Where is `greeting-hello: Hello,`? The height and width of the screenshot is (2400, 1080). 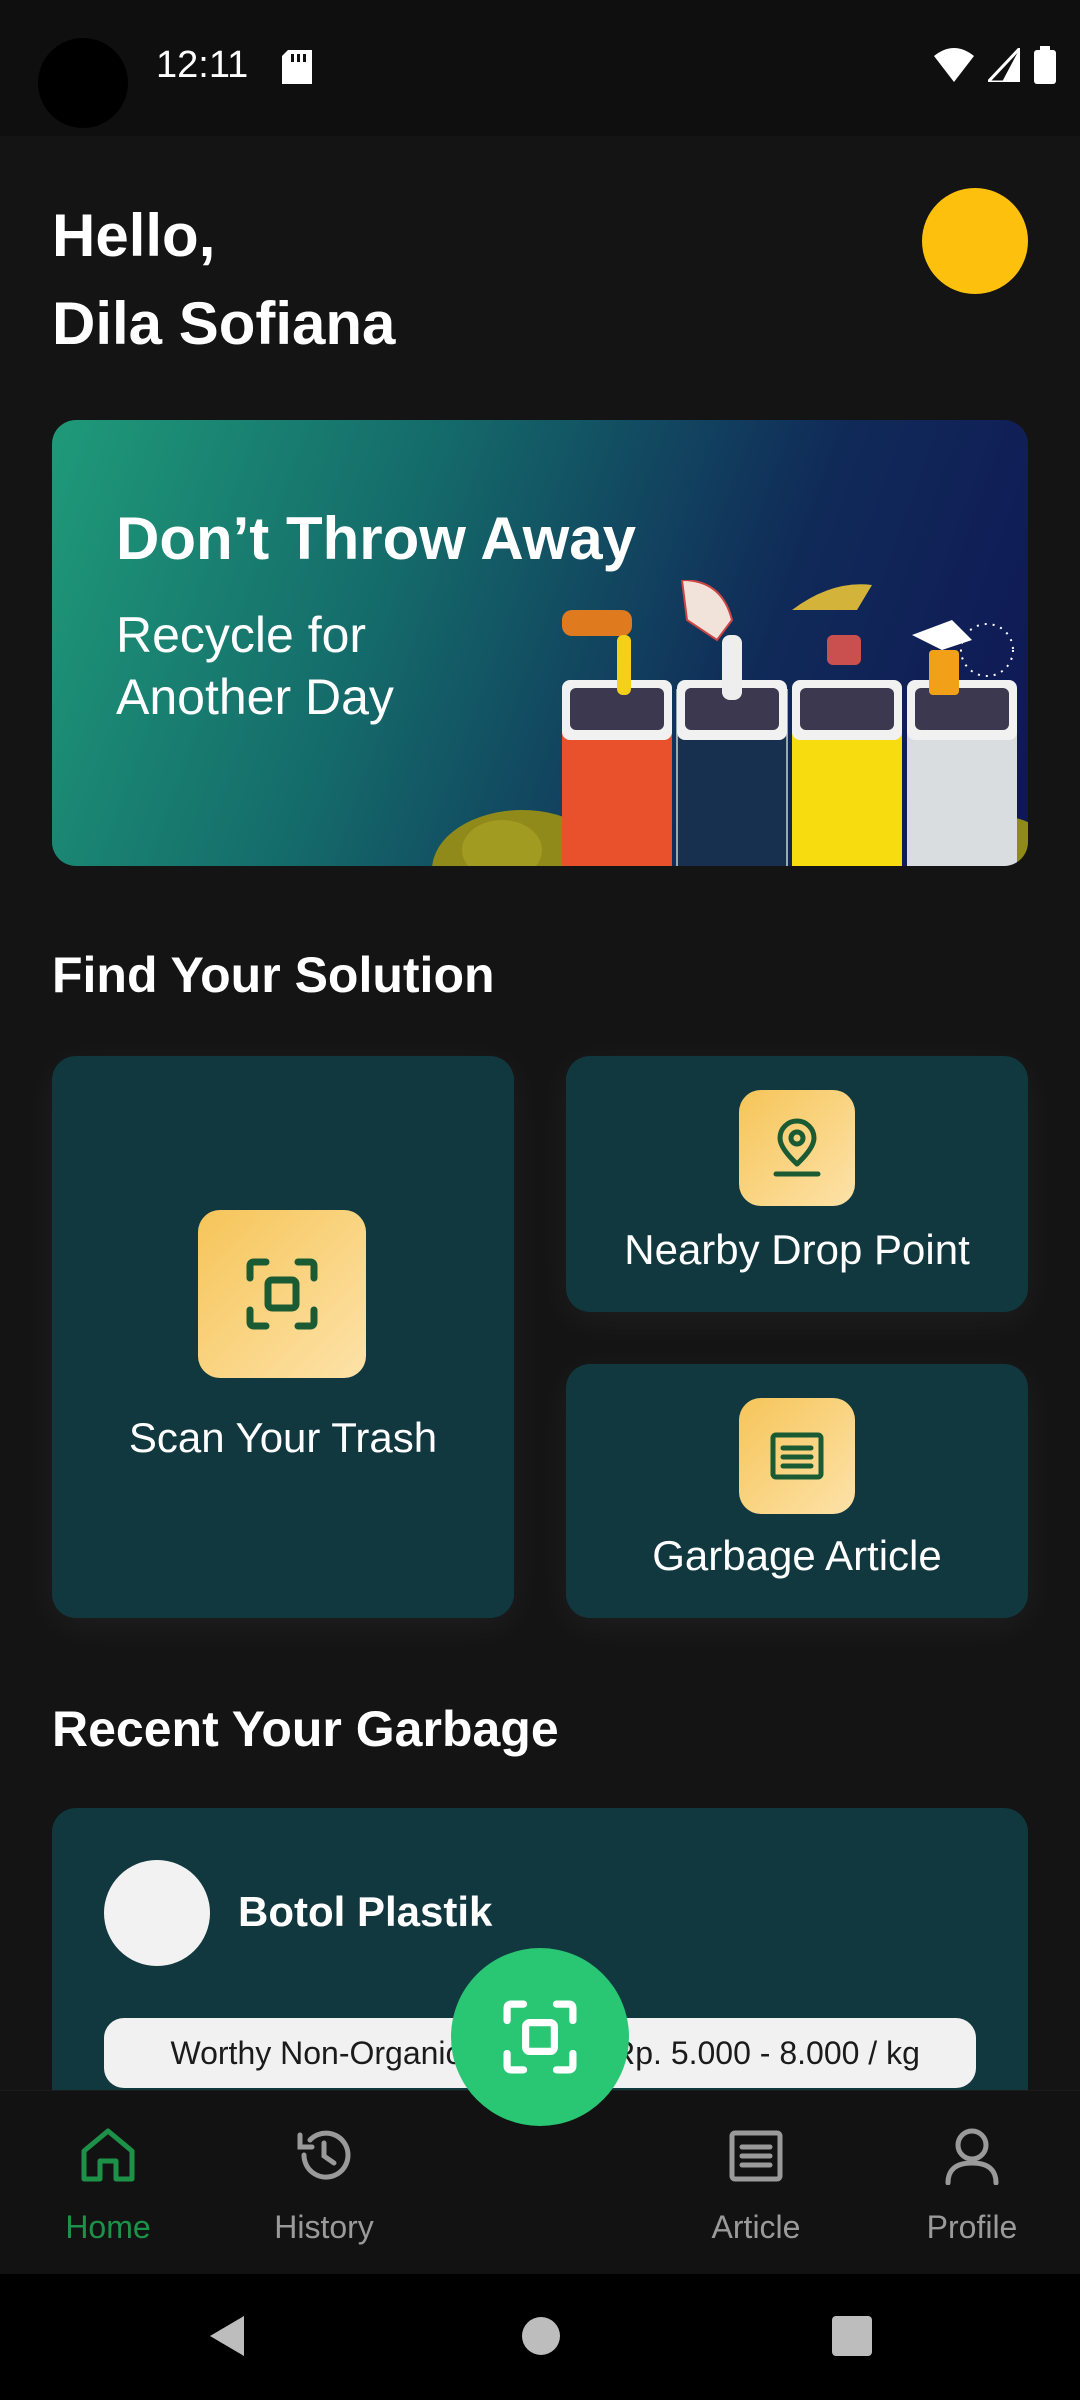
greeting-hello: Hello, is located at coordinates (134, 235).